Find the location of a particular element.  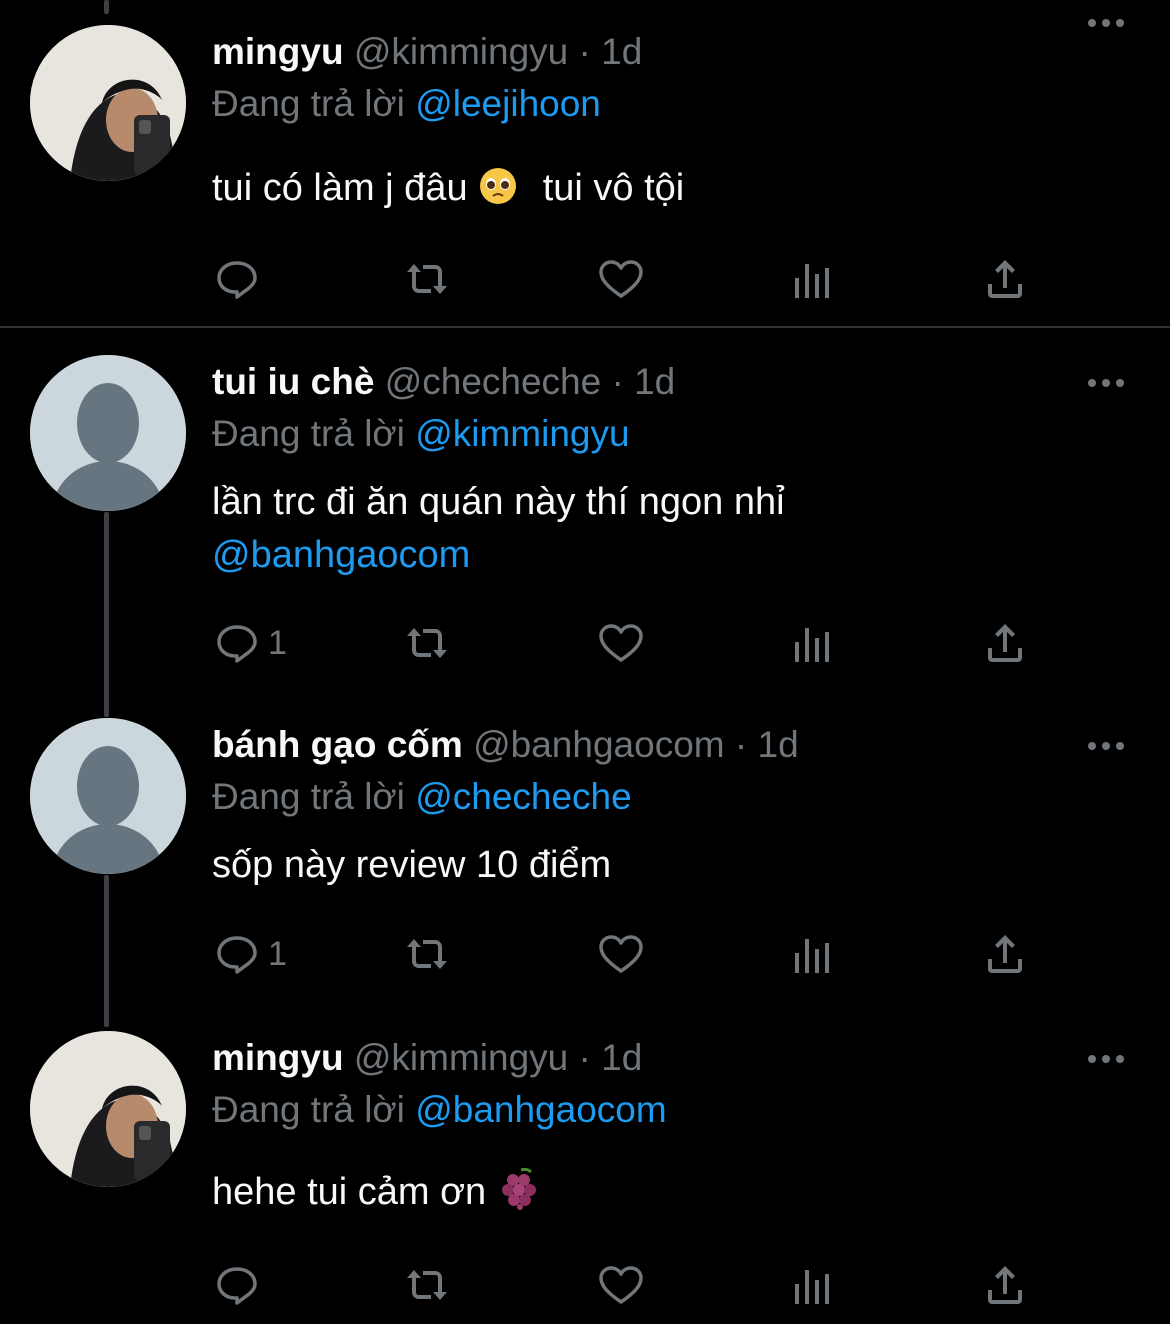

tweet-header: tui iu chè @checheche · 1d is located at coordinates (443, 382).